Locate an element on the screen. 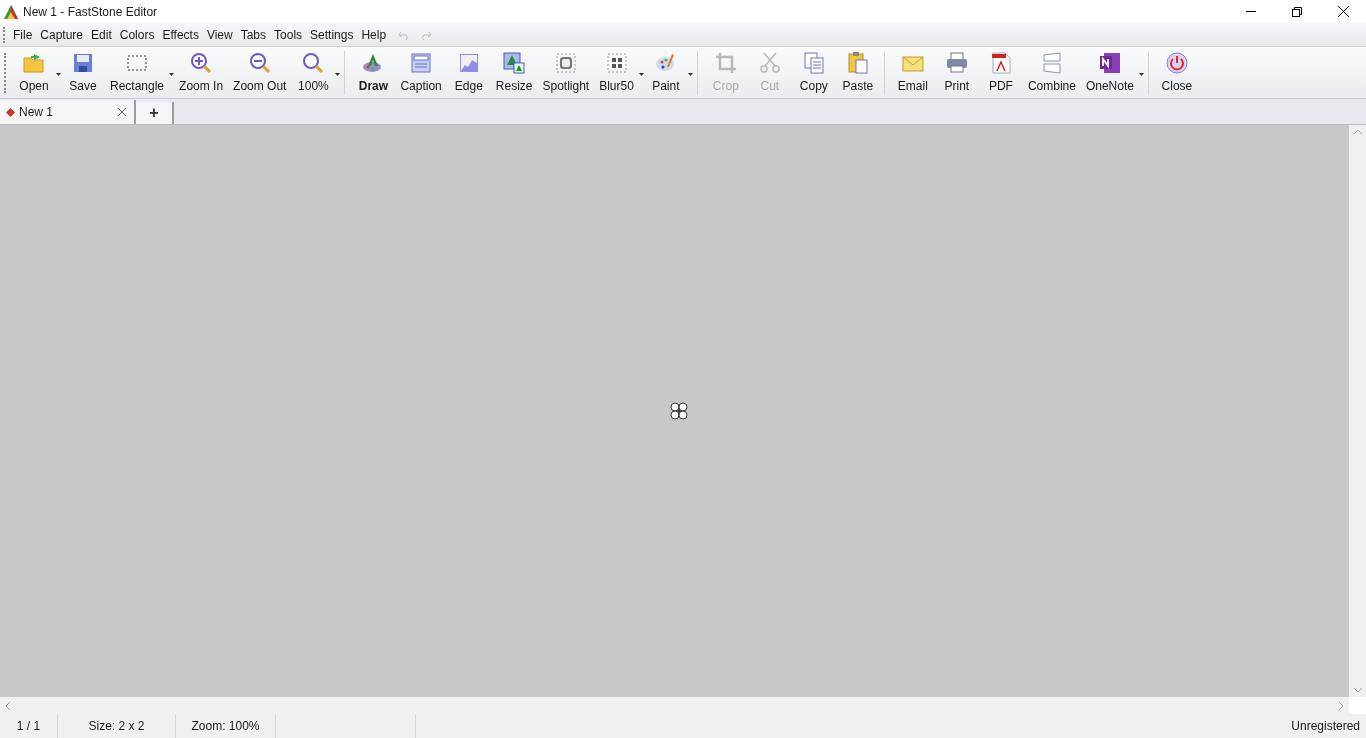 The height and width of the screenshot is (738, 1366). toolbar-button: Edge is located at coordinates (468, 72).